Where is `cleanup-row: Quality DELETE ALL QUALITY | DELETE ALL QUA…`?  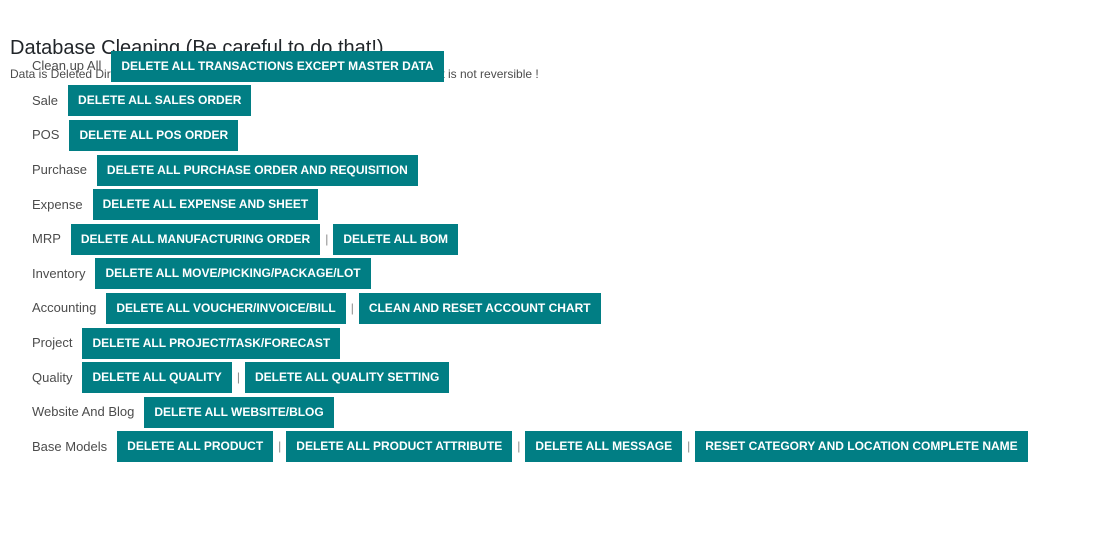 cleanup-row: Quality DELETE ALL QUALITY | DELETE ALL QUA… is located at coordinates (530, 377).